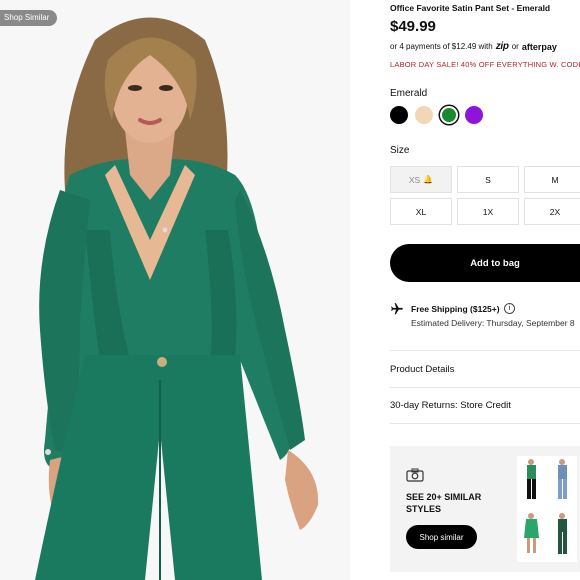 The height and width of the screenshot is (580, 580). What do you see at coordinates (441, 537) in the screenshot?
I see `shop-similar-button: Shop similar` at bounding box center [441, 537].